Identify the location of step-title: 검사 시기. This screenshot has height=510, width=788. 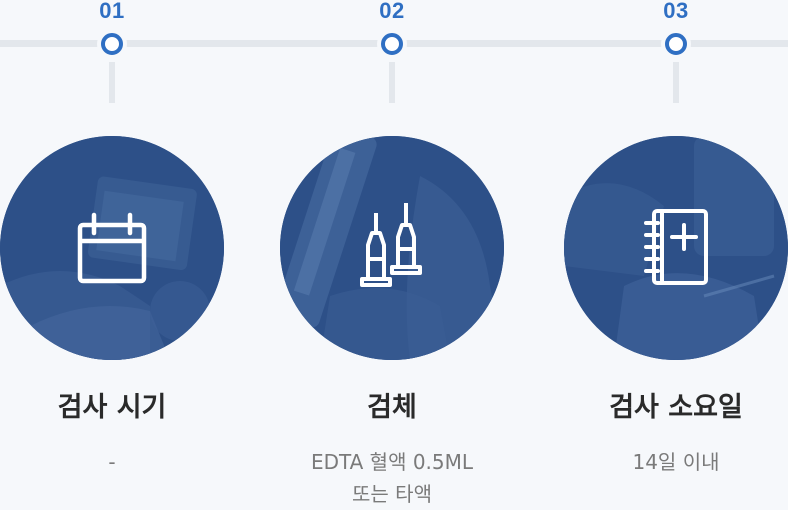
(112, 407).